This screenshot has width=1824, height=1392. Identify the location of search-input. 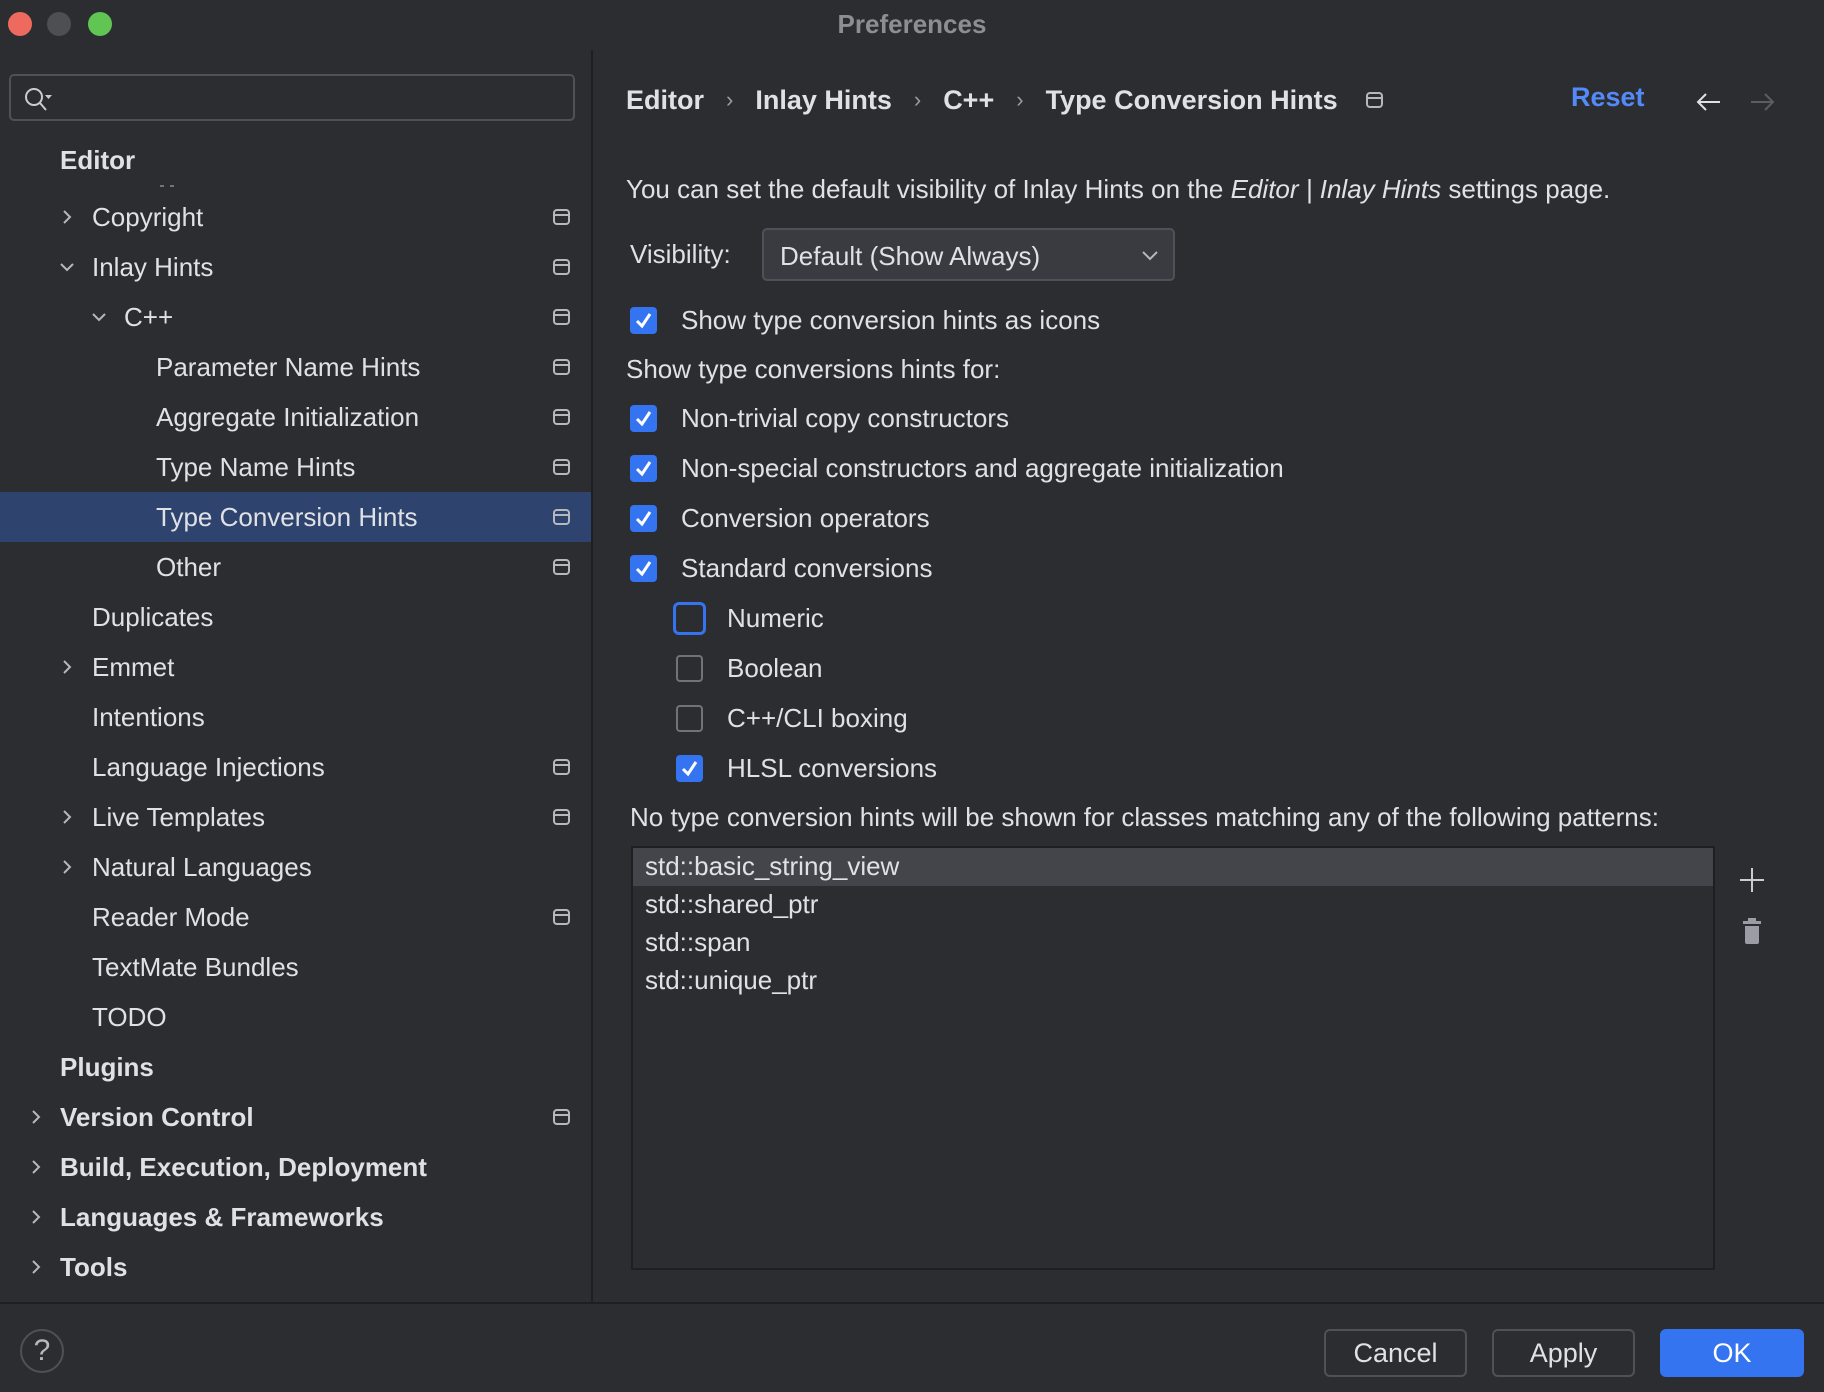
(292, 97).